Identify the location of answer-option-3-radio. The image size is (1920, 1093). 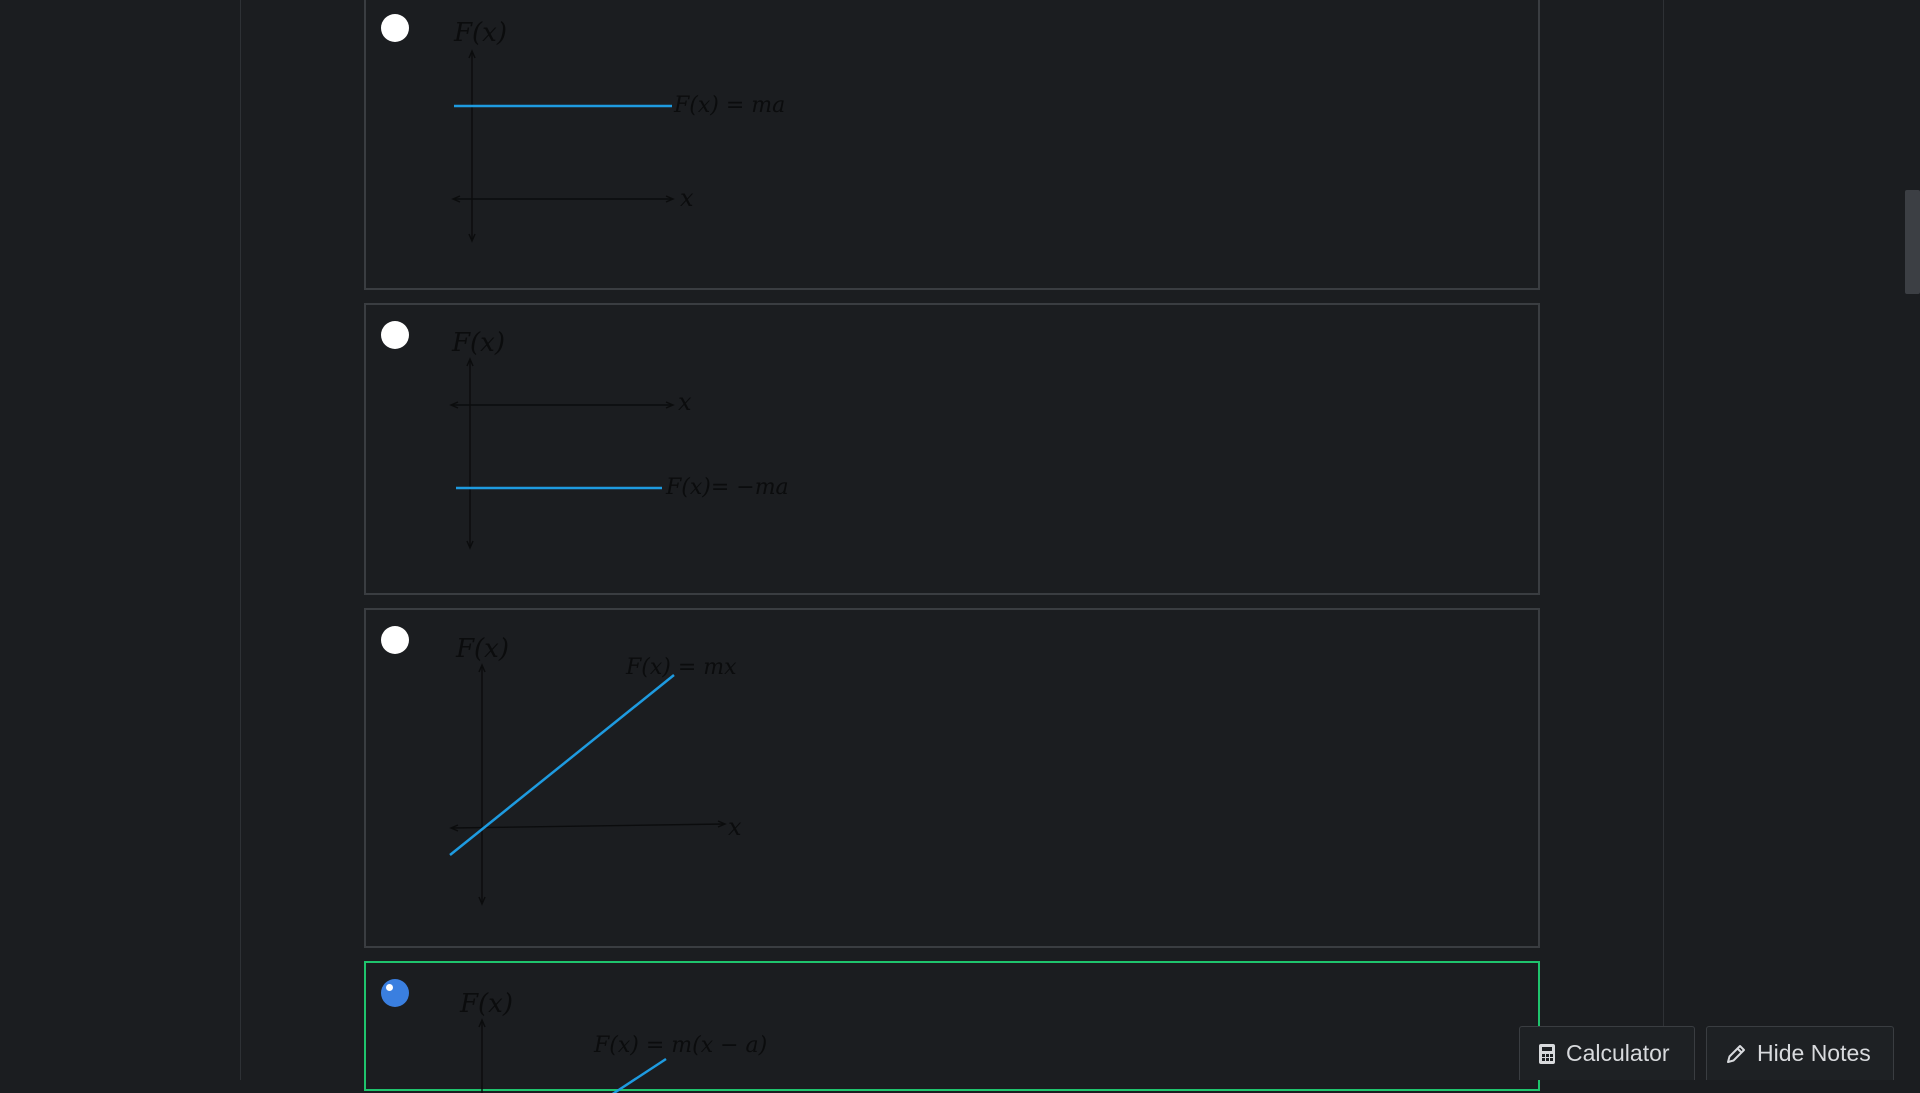
(395, 640).